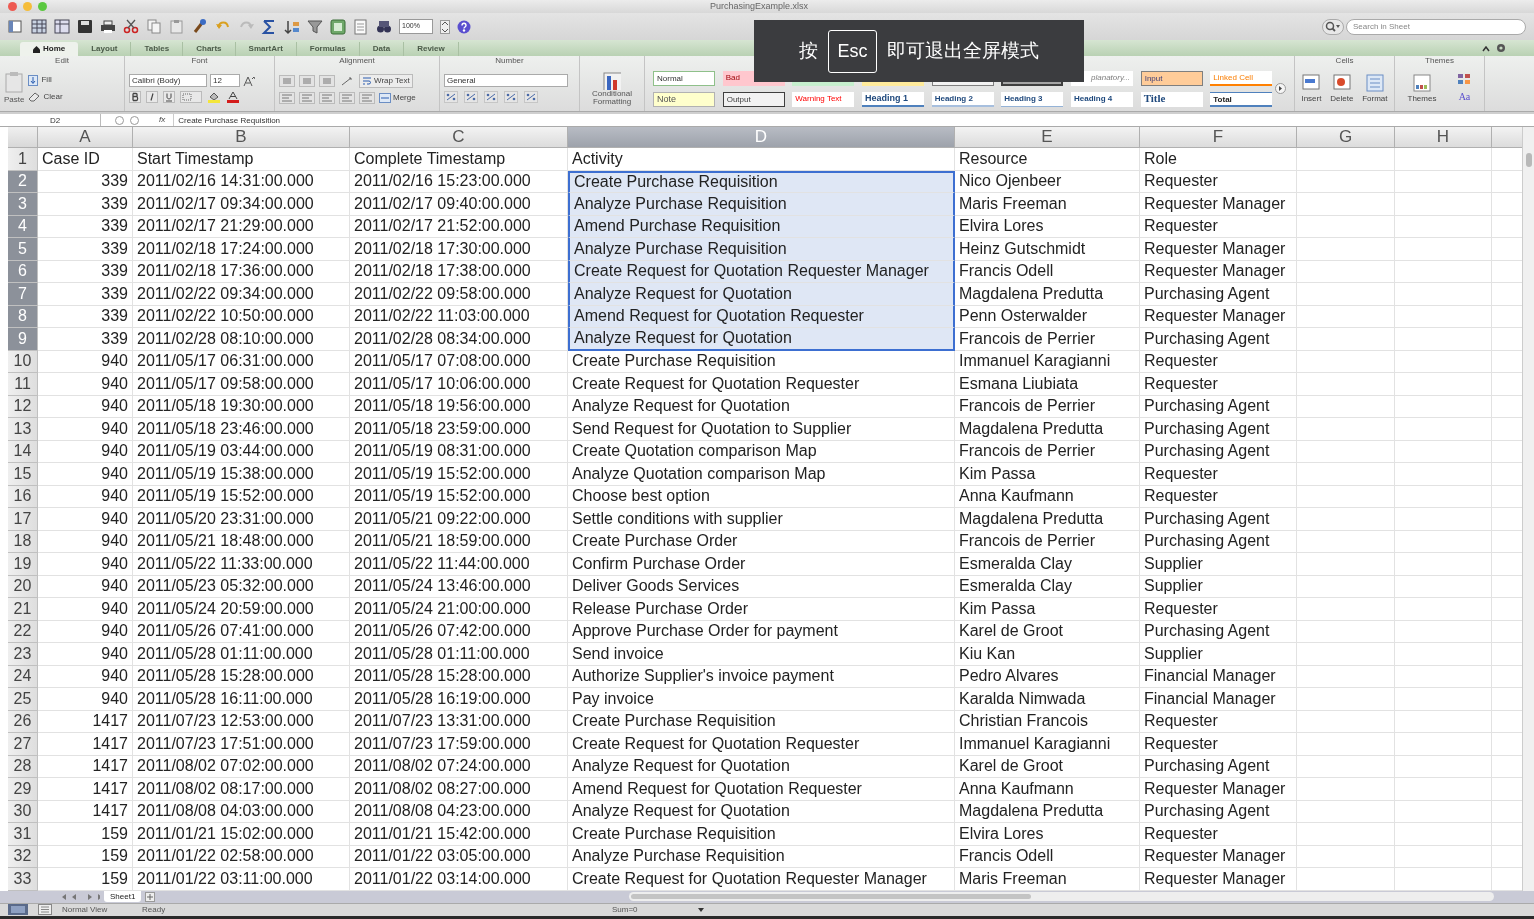  I want to click on sum-icon, so click(269, 26).